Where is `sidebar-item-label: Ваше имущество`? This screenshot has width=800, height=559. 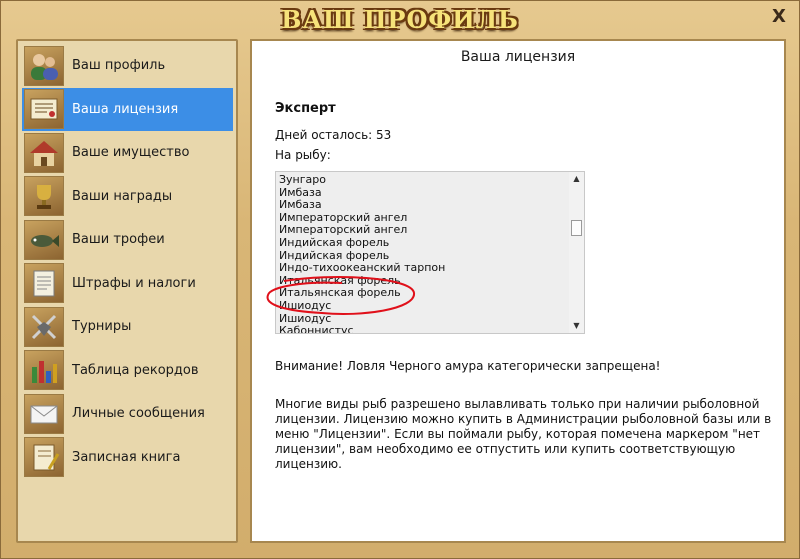 sidebar-item-label: Ваше имущество is located at coordinates (131, 153).